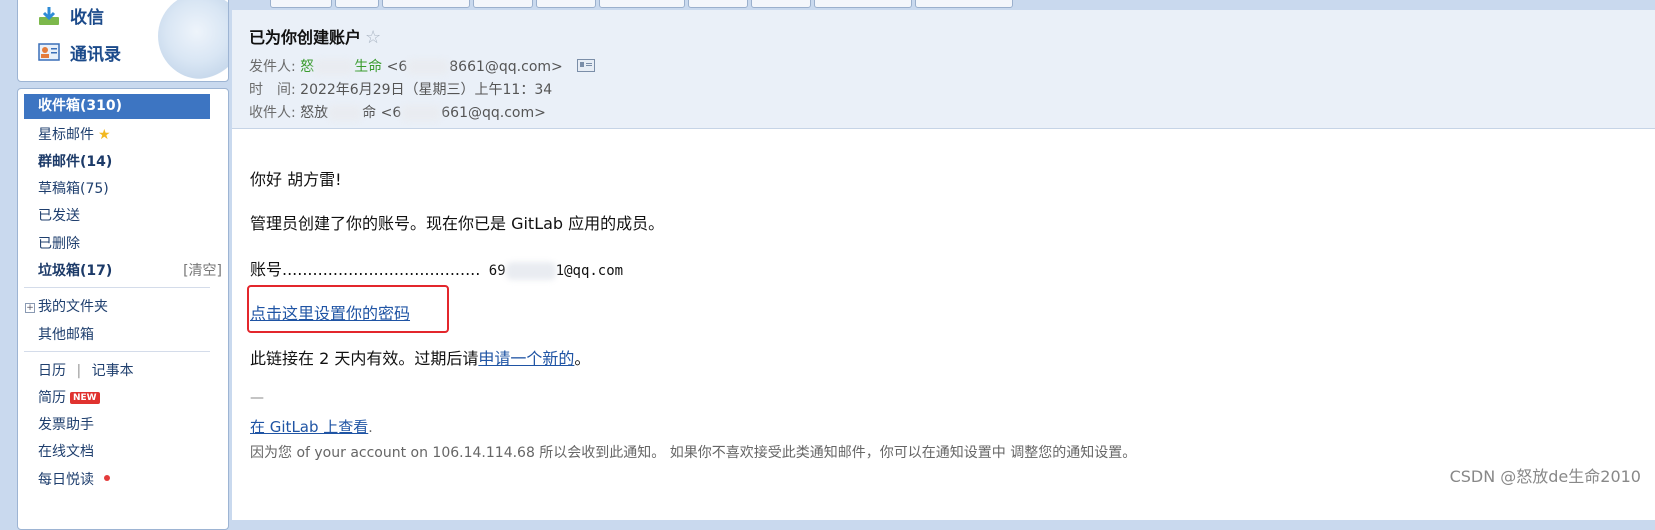 The image size is (1655, 530). I want to click on set-password-link: 点击这里设置你的密码, so click(330, 313).